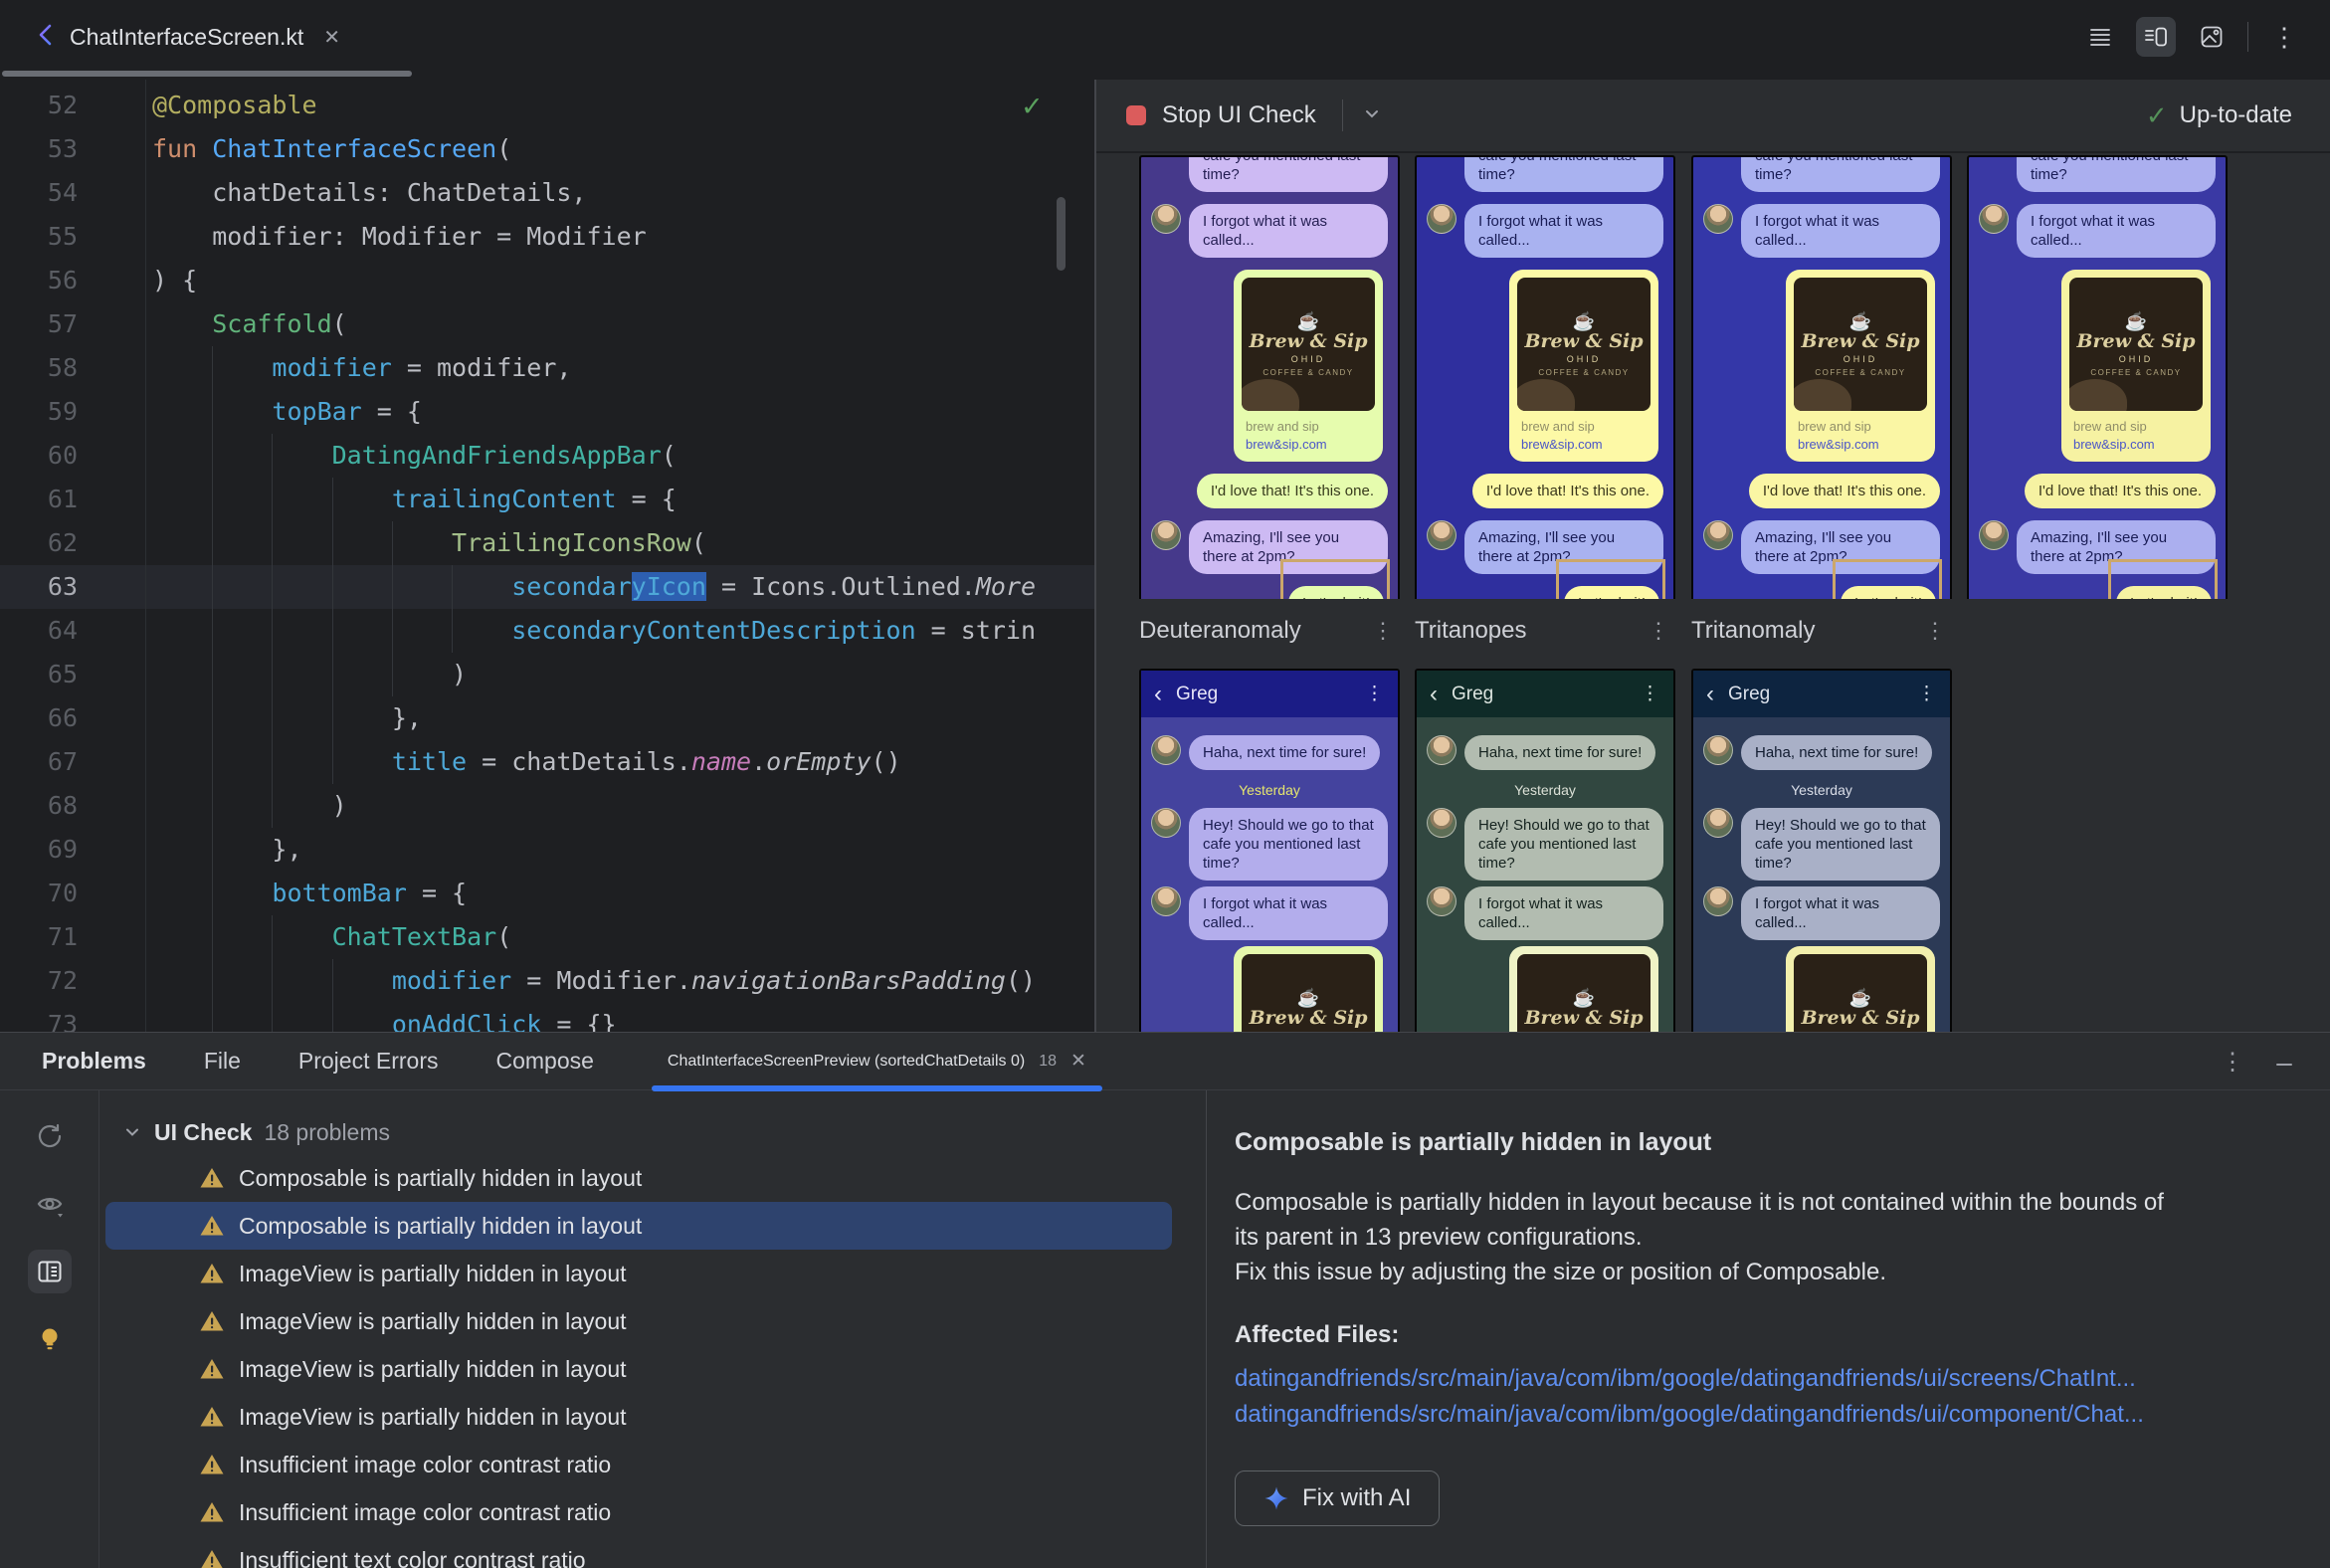 This screenshot has height=1568, width=2330. I want to click on panel-options-icon: ⋮, so click(2232, 1062).